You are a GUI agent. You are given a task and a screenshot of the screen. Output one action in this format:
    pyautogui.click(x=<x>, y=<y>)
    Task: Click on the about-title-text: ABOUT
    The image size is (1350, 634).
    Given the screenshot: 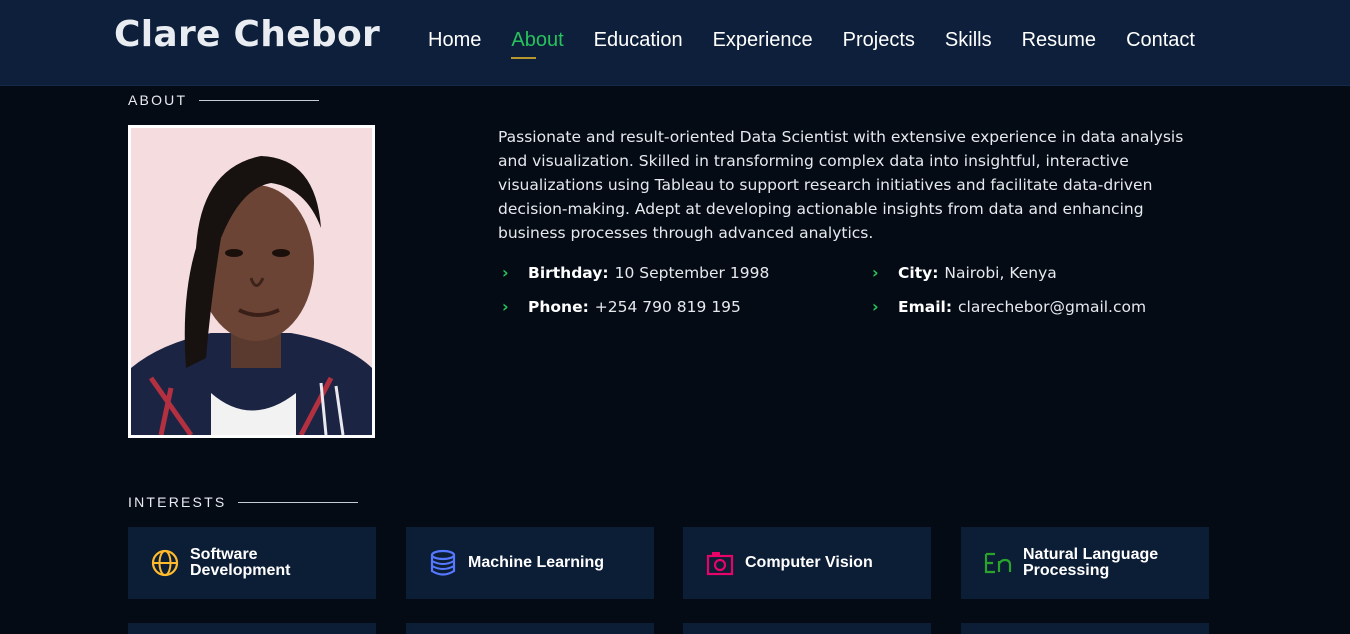 What is the action you would take?
    pyautogui.click(x=158, y=100)
    